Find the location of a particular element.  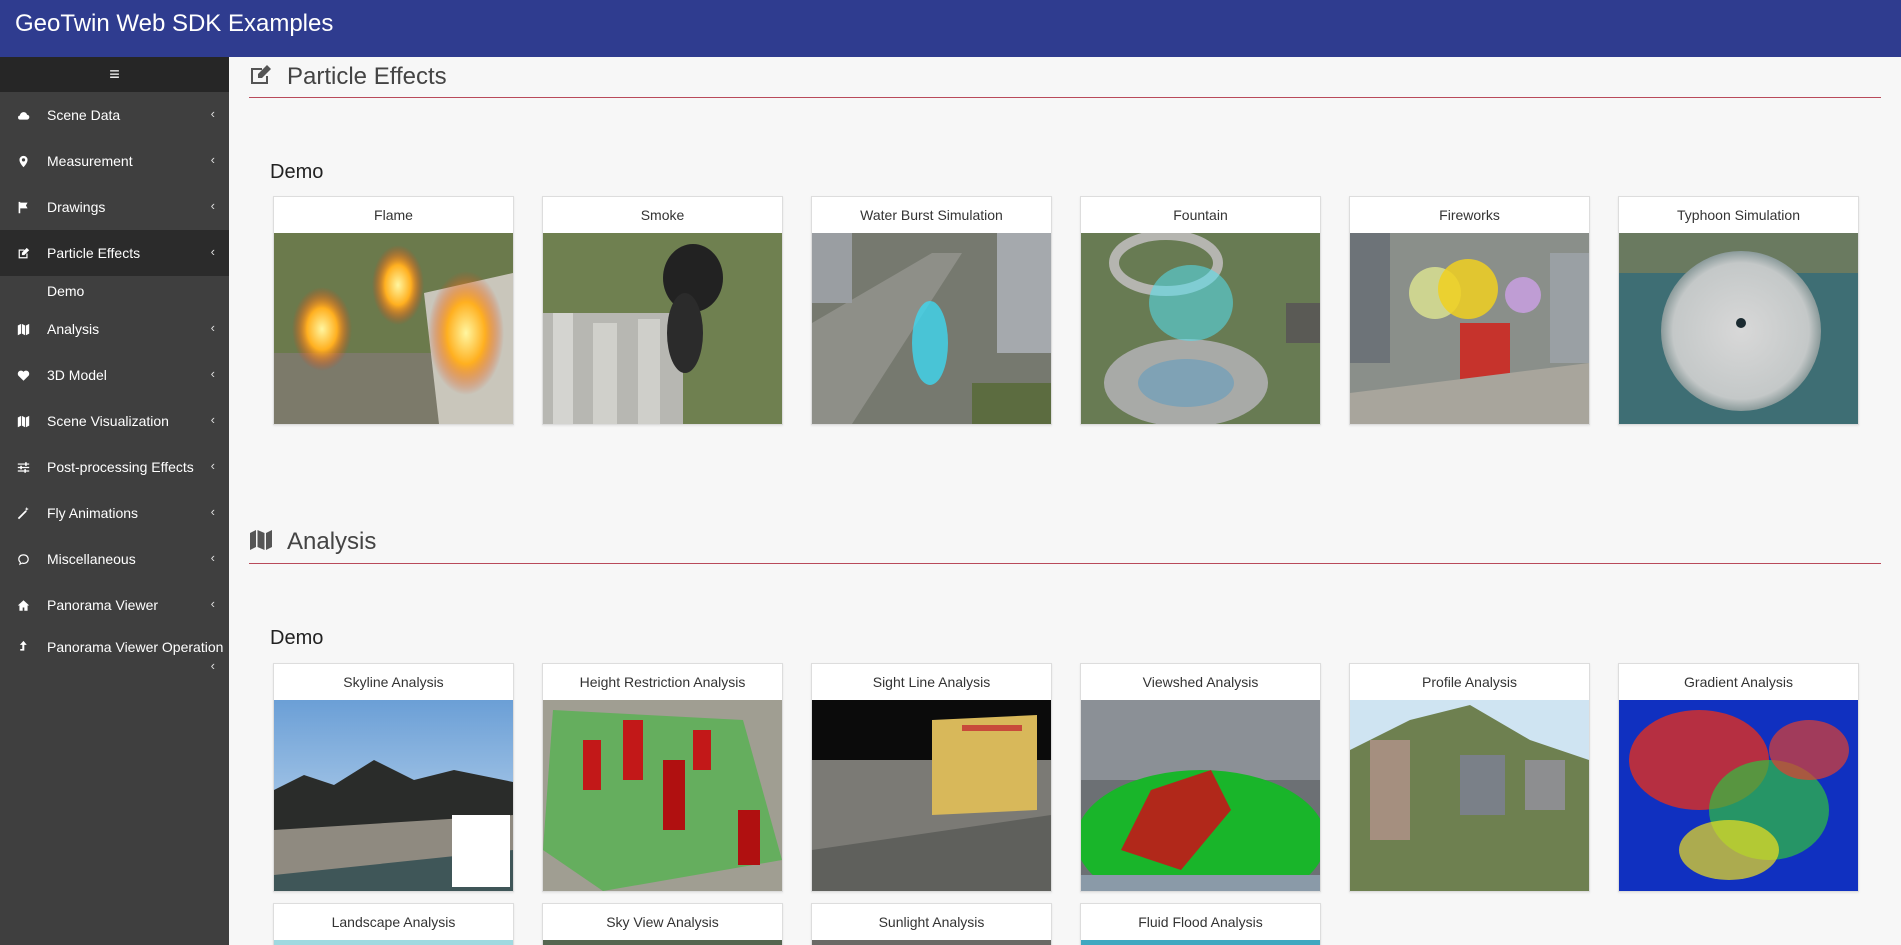

comment-icon is located at coordinates (23, 559).